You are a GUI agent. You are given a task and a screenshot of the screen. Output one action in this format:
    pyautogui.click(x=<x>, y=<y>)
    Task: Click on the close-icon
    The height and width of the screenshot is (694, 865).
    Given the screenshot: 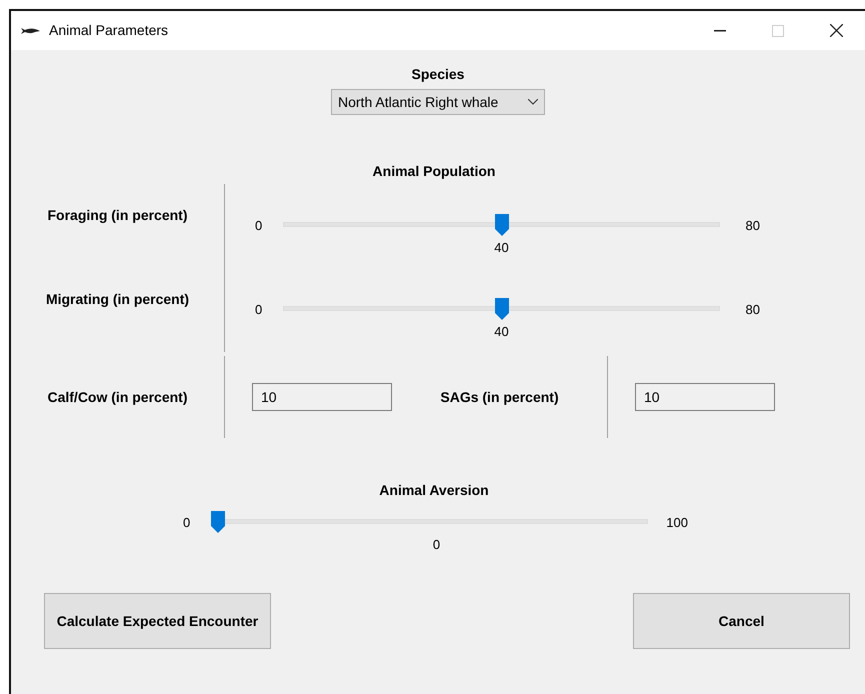 What is the action you would take?
    pyautogui.click(x=836, y=30)
    